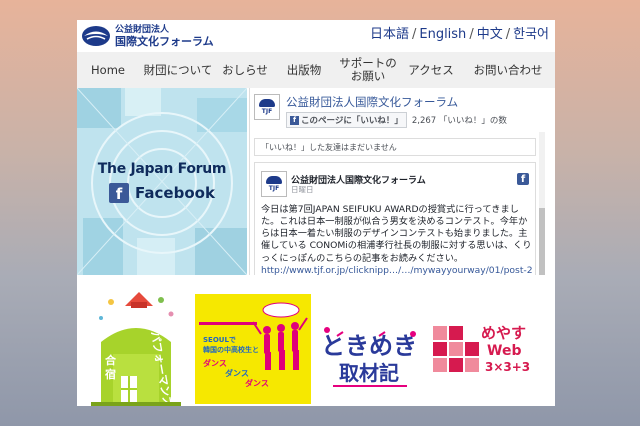  I want to click on facebook-banner: The Japan Forum f Facebook, so click(162, 181).